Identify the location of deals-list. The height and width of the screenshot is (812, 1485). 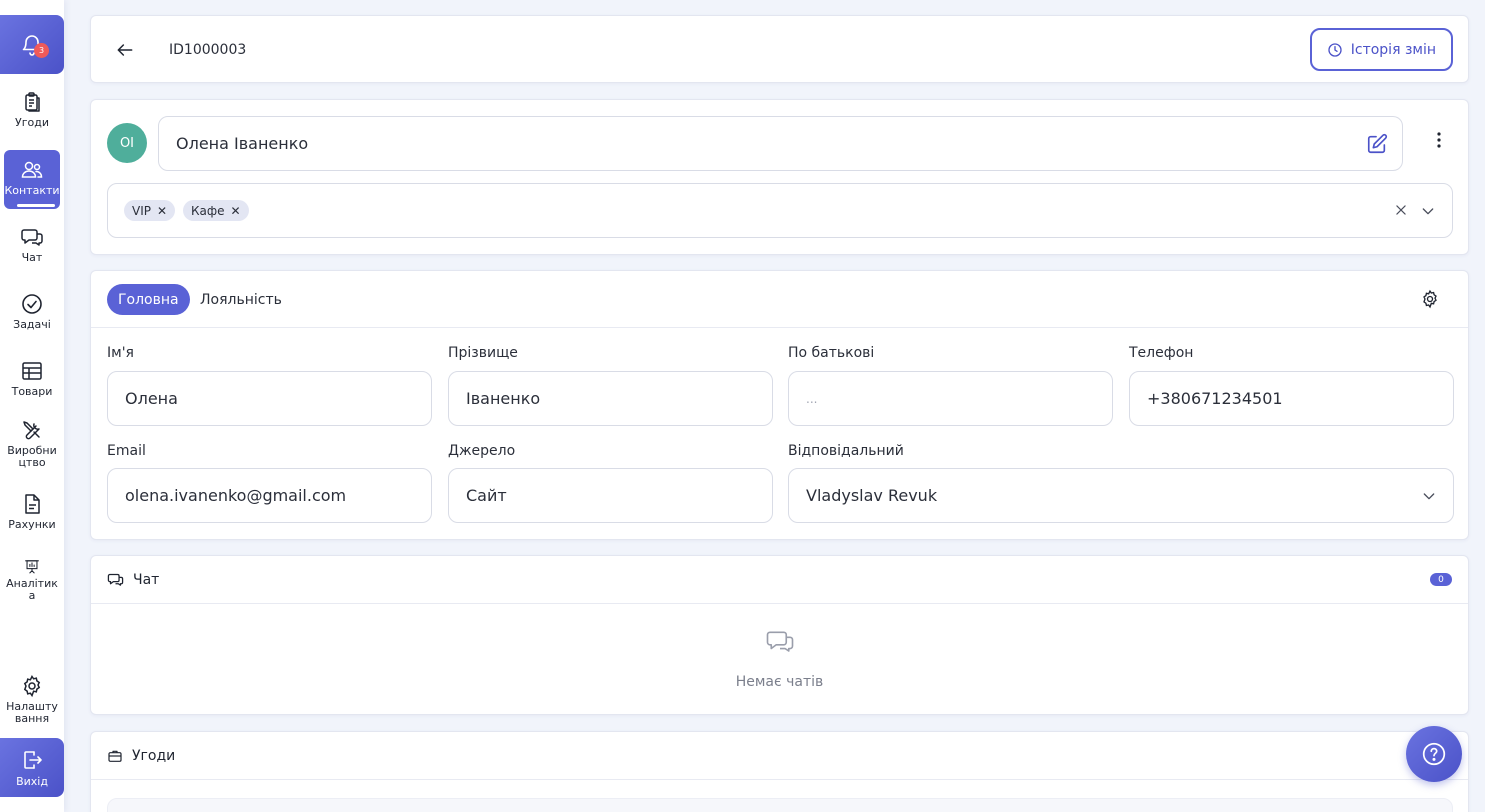
(780, 805).